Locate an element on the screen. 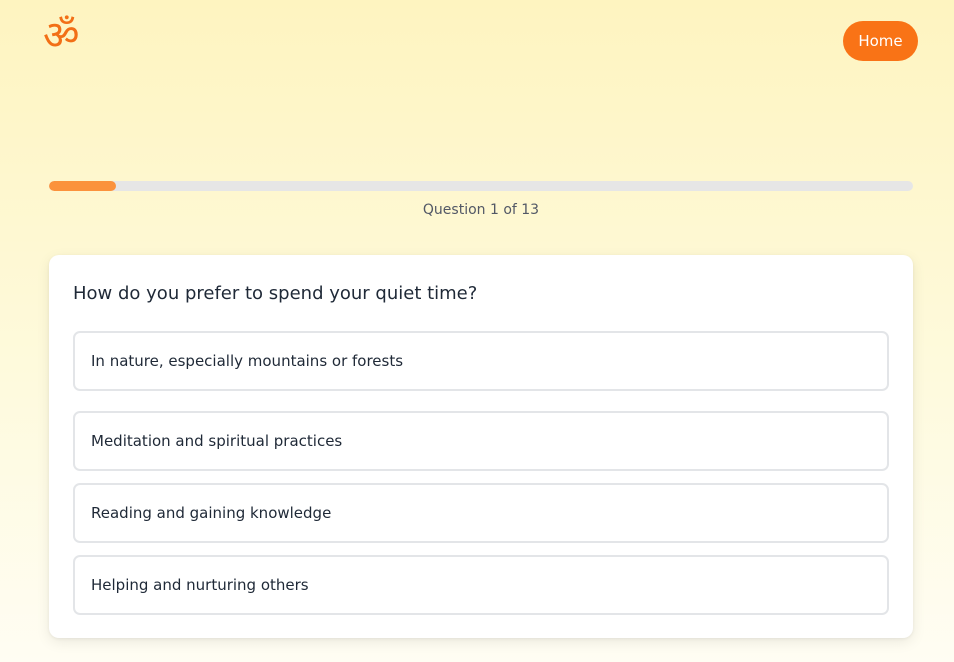 This screenshot has height=662, width=954. home-button: Home is located at coordinates (880, 41).